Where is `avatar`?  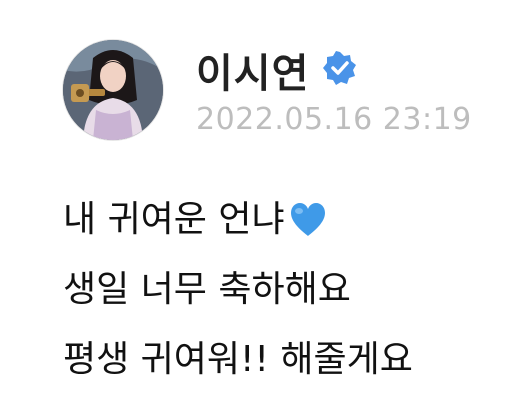
avatar is located at coordinates (113, 90).